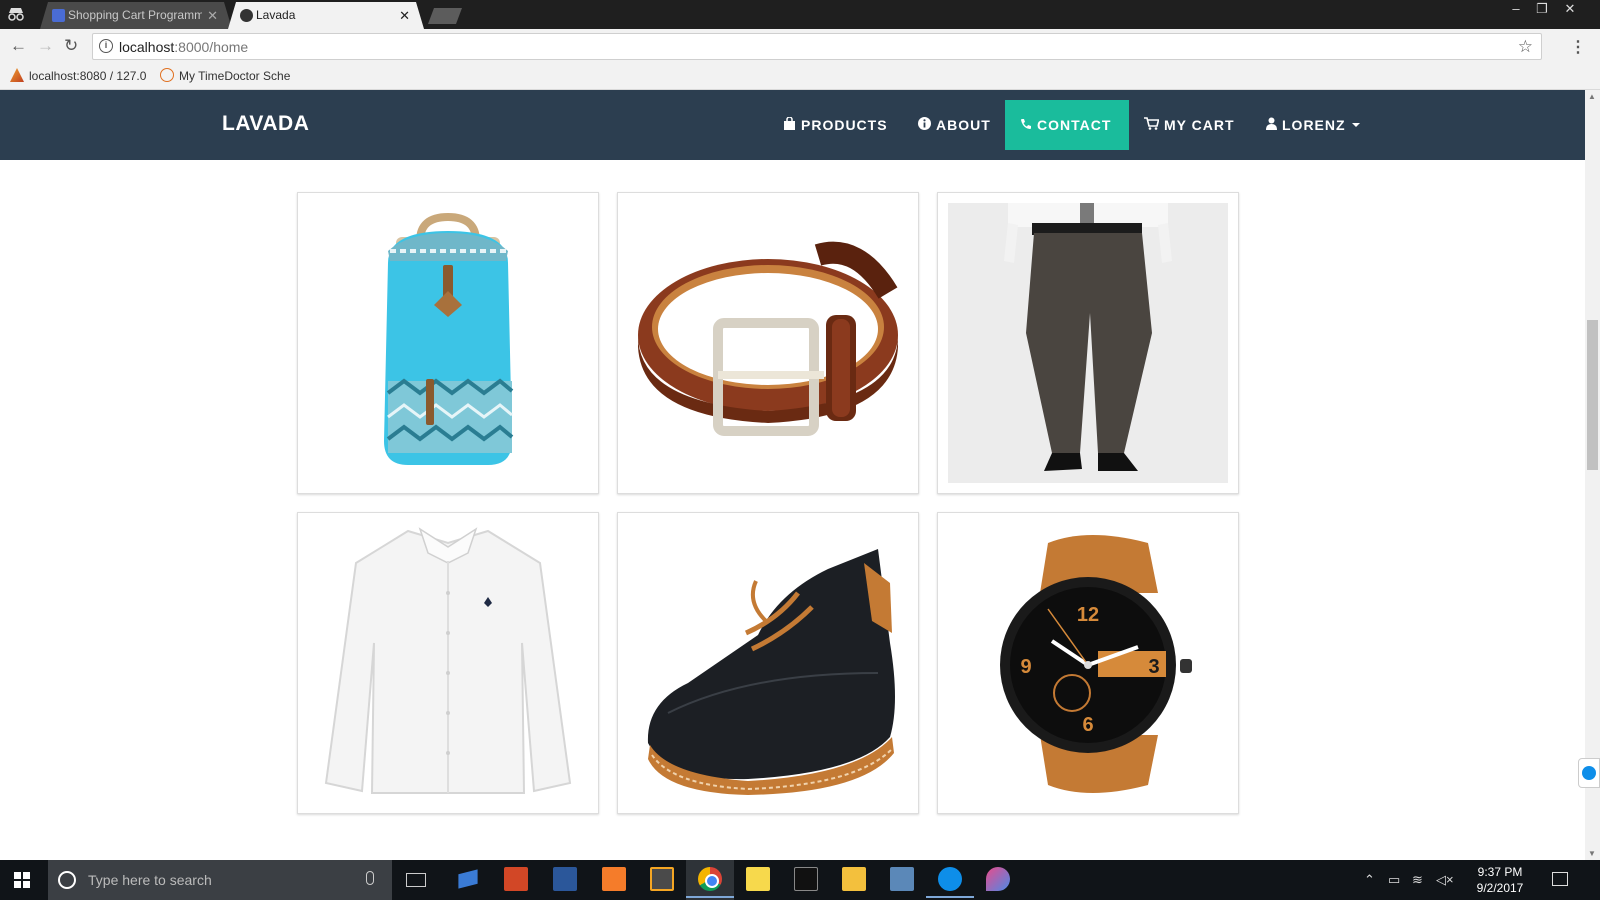  What do you see at coordinates (1445, 880) in the screenshot?
I see `volume-muted-icon: ◁×` at bounding box center [1445, 880].